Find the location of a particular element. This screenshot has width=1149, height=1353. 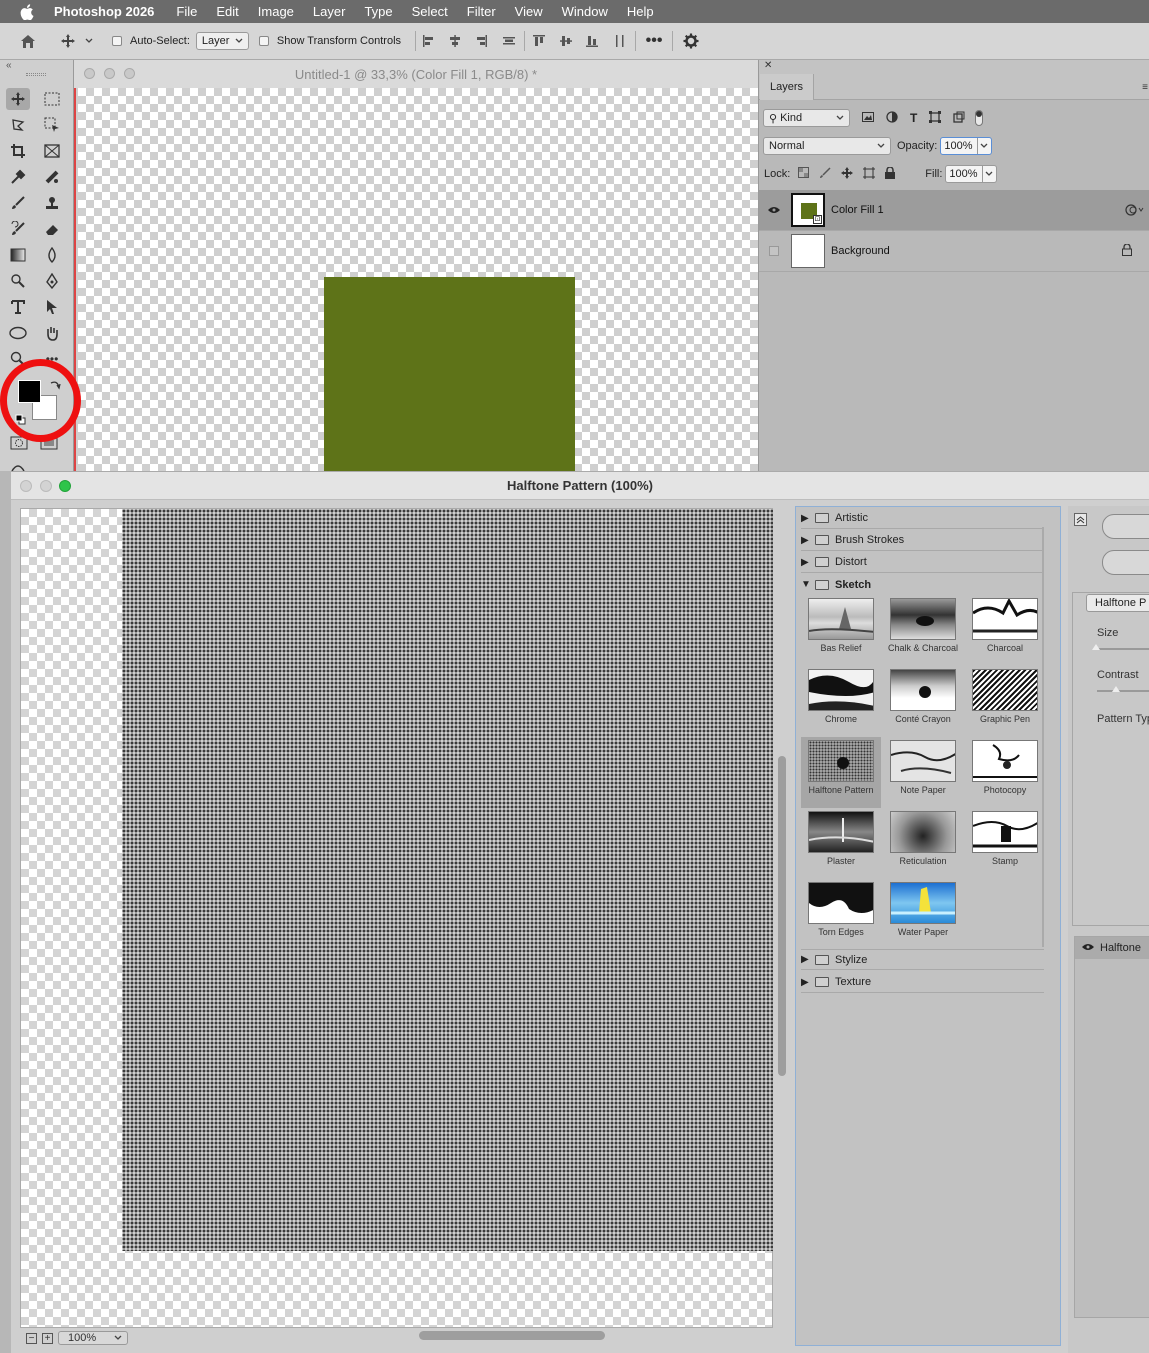

healing-brush-tool-icon is located at coordinates (52, 177).